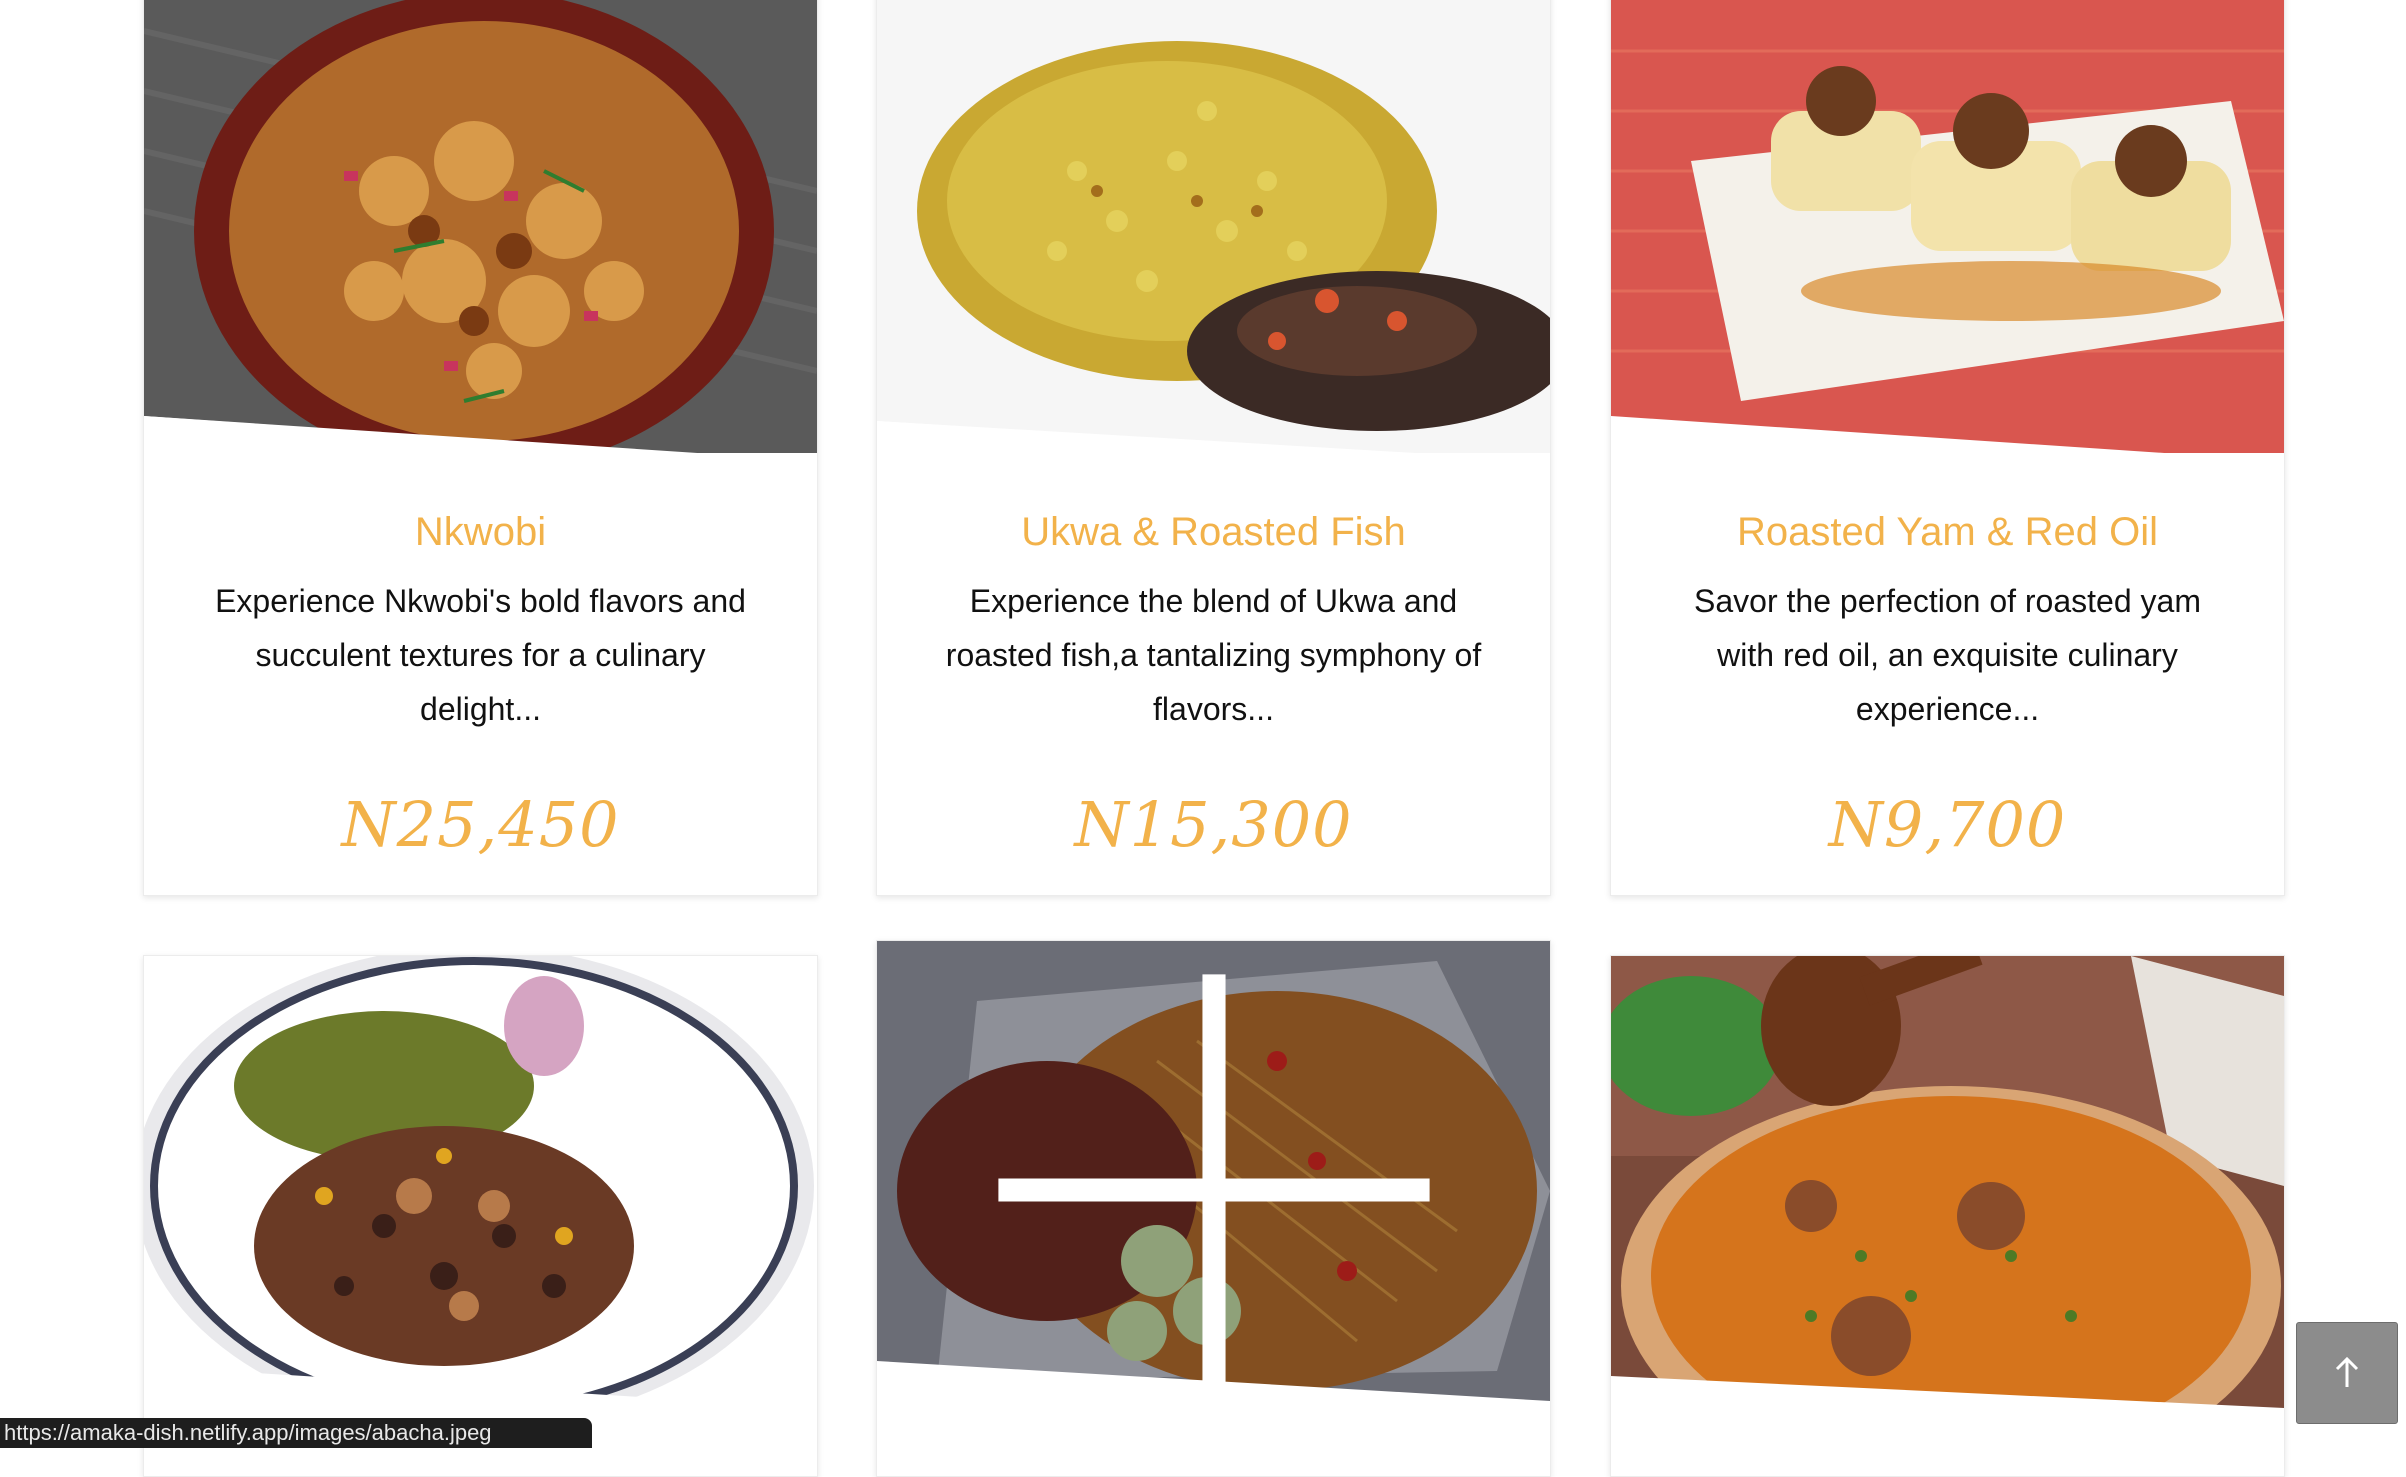  I want to click on dish-title: Nkwobi, so click(480, 532).